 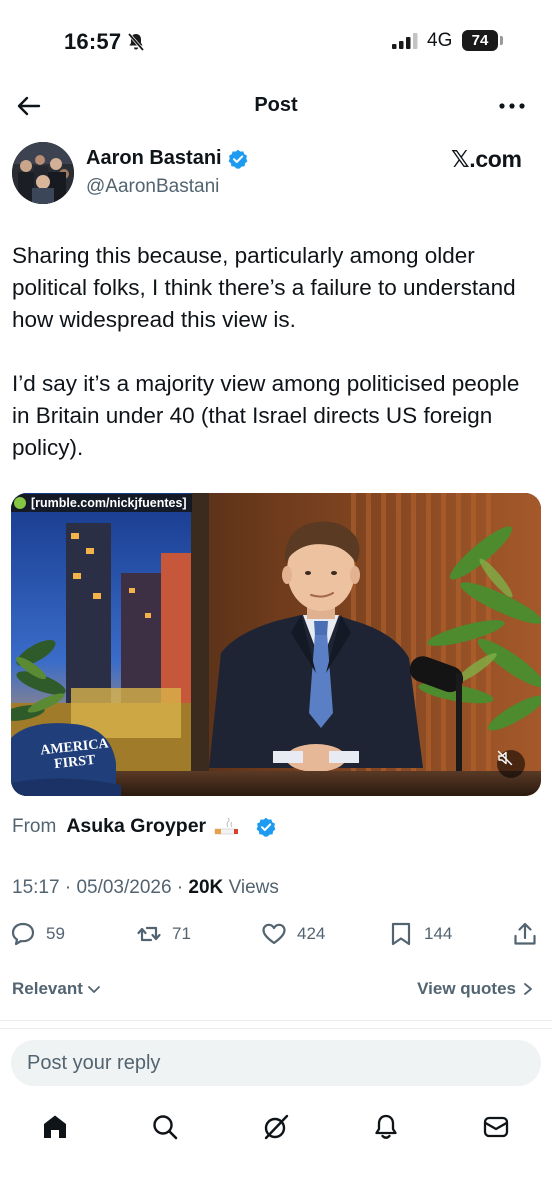 I want to click on mute-button, so click(x=511, y=764).